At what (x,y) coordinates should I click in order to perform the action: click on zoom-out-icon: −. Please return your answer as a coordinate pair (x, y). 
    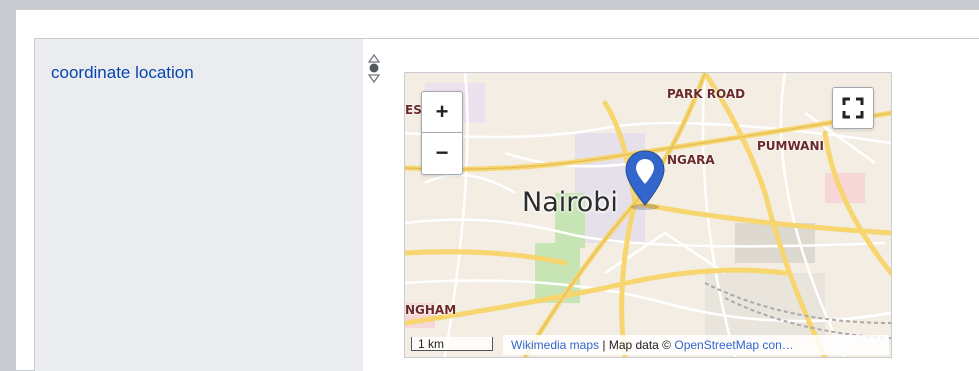
    Looking at the image, I should click on (442, 152).